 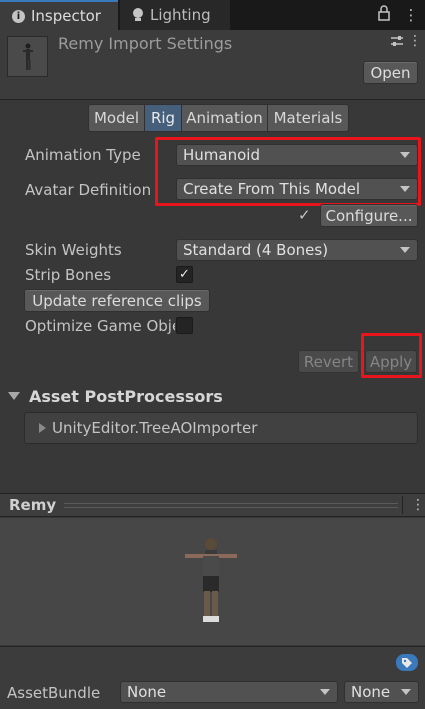 I want to click on info-icon: i, so click(x=18, y=16).